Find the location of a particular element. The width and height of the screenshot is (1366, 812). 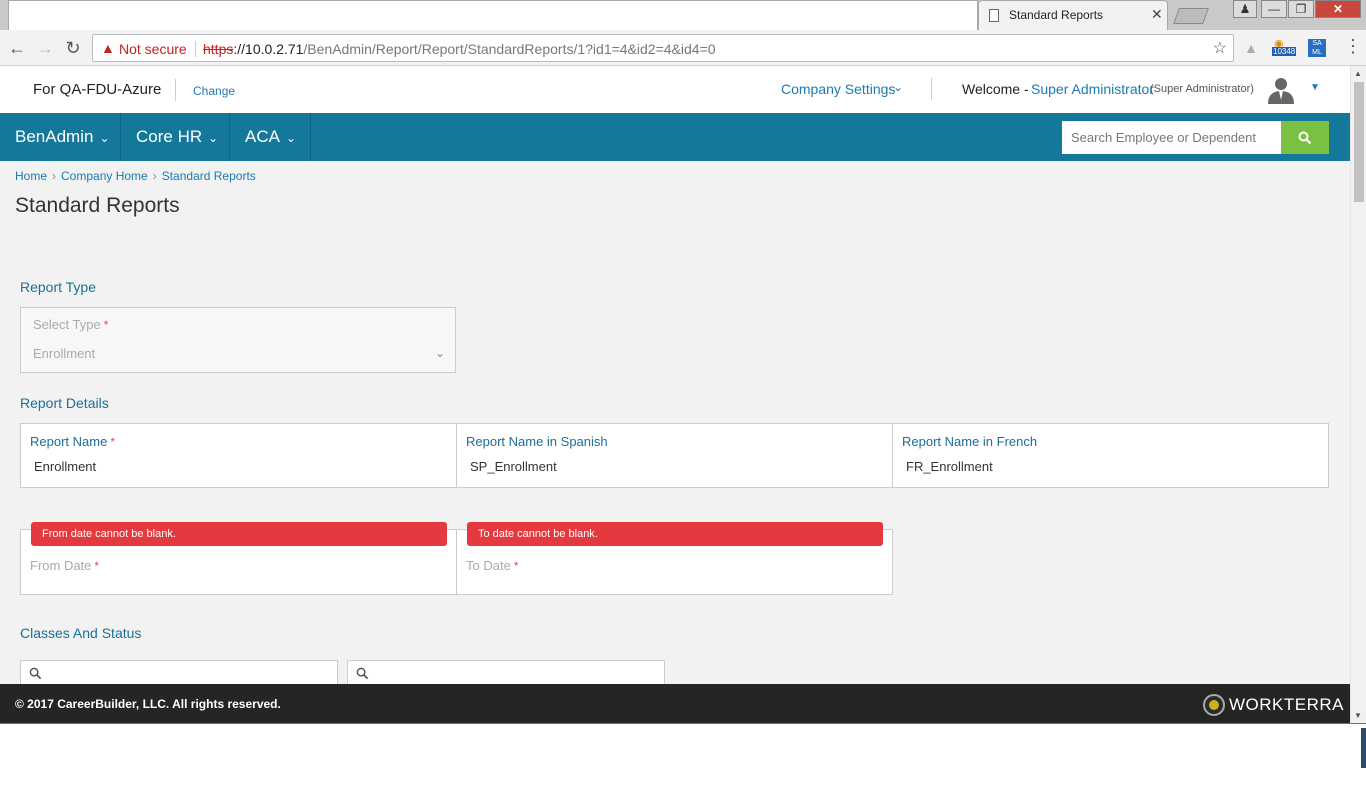

blank-area is located at coordinates (683, 767).